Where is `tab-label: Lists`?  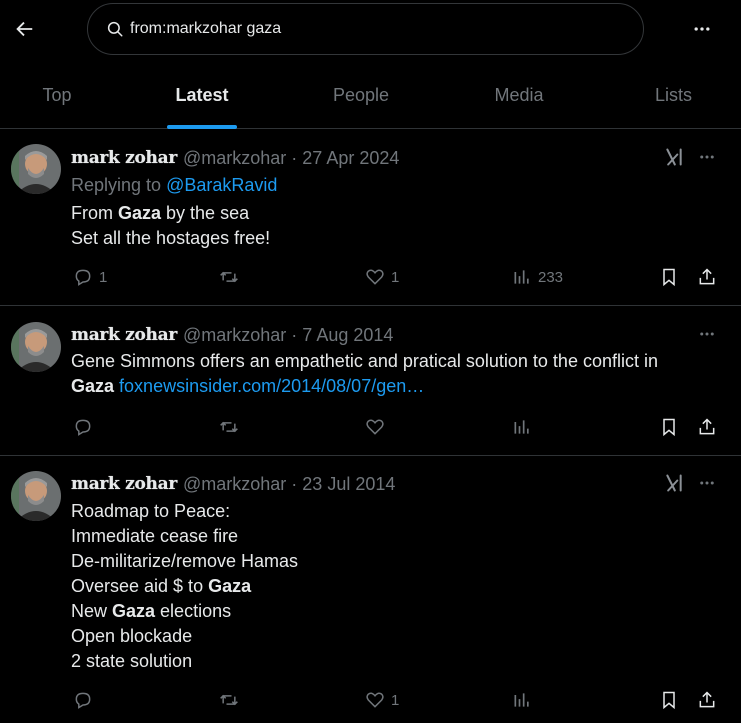
tab-label: Lists is located at coordinates (673, 95).